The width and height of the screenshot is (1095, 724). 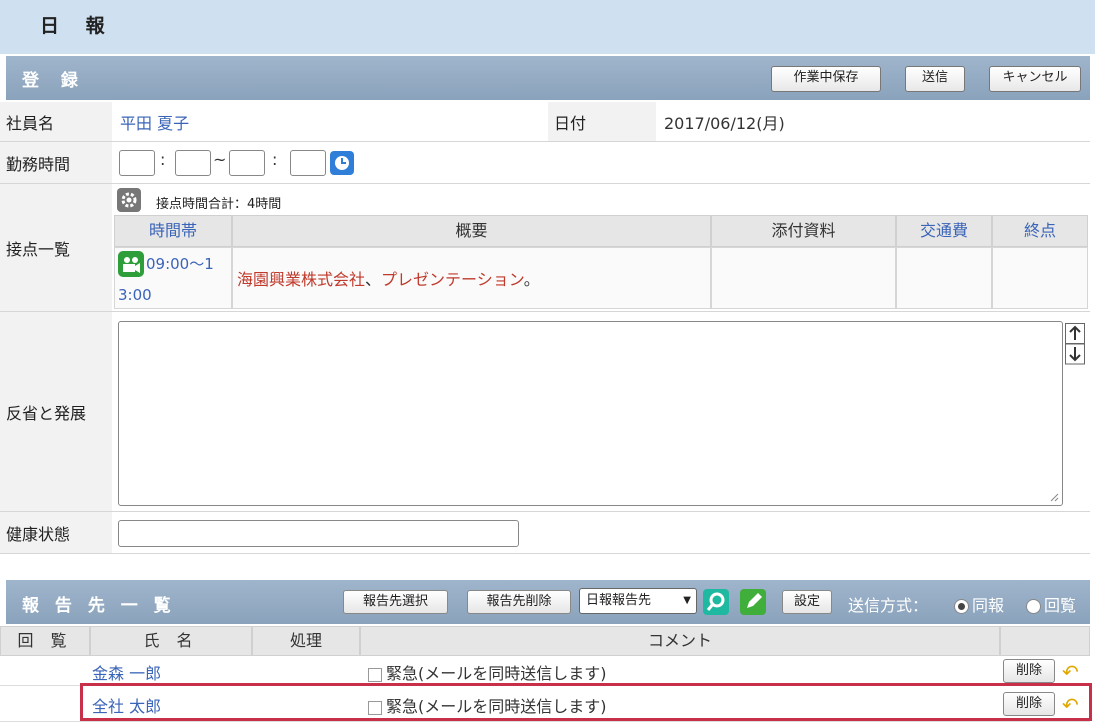 I want to click on employee-name: 平田 夏子, so click(x=330, y=122).